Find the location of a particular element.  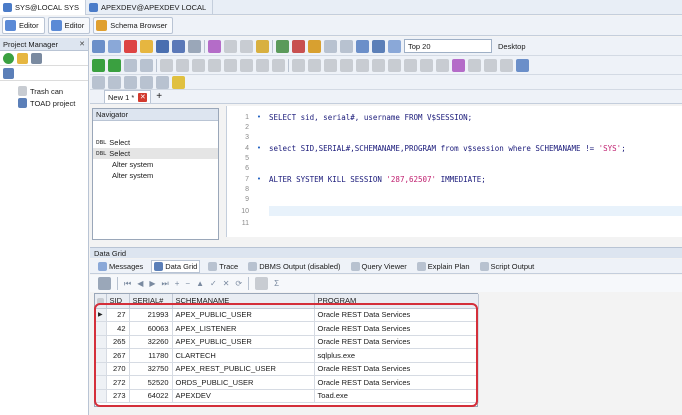

output-icon is located at coordinates (162, 82).